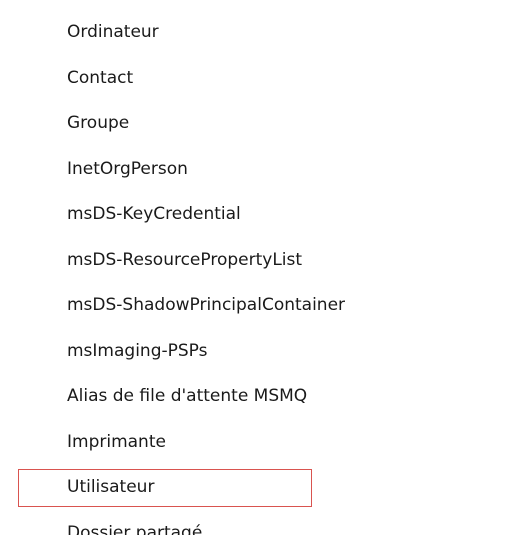  Describe the element at coordinates (254, 261) in the screenshot. I see `menu-item-msds-resourcepropertylist: msDS-ResourcePropertyList` at that location.